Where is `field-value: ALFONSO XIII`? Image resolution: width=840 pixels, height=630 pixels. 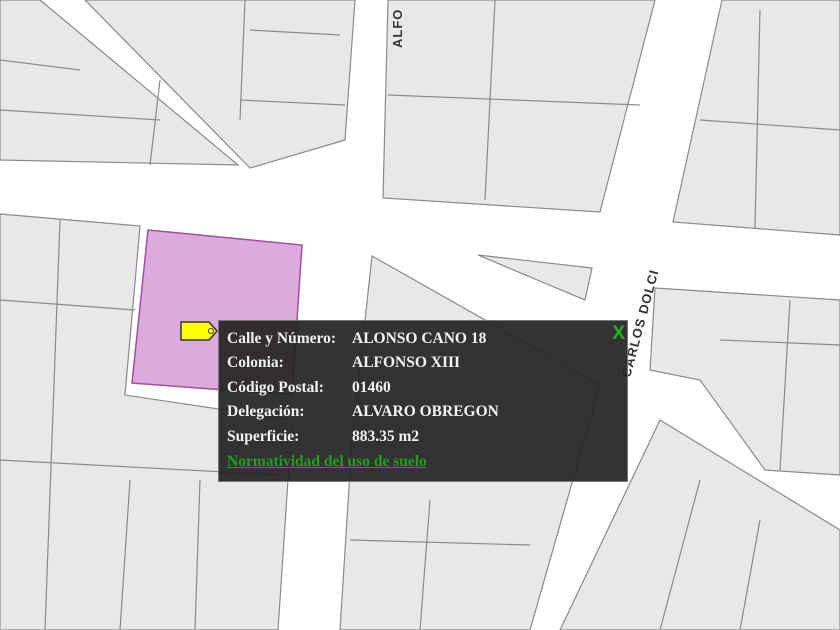 field-value: ALFONSO XIII is located at coordinates (406, 362).